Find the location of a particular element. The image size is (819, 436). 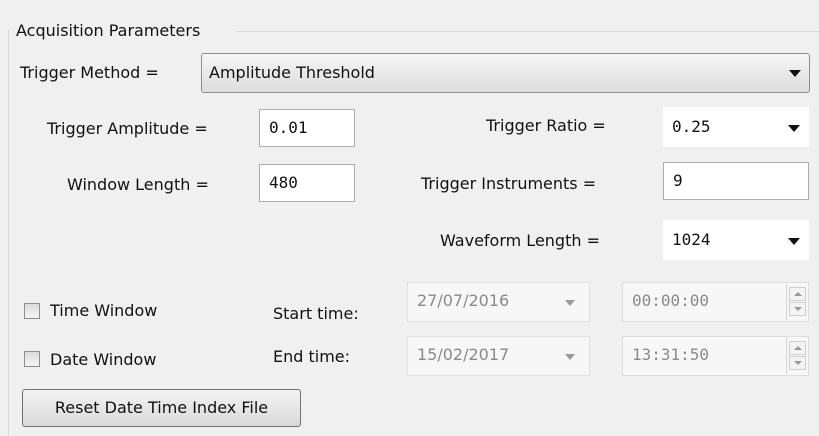

trigger-method-label: Trigger Method = is located at coordinates (89, 72).